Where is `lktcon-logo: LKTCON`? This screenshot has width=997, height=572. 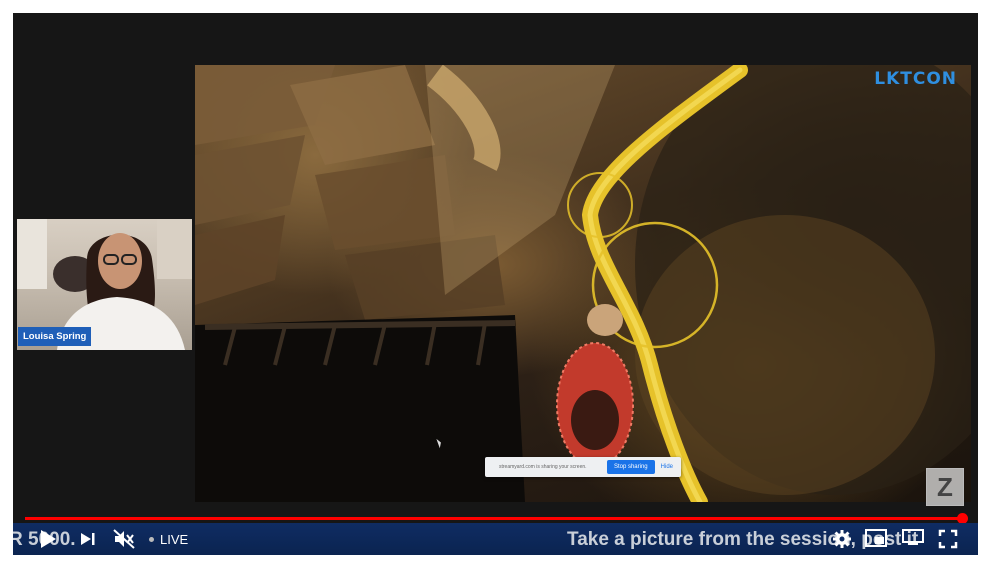 lktcon-logo: LKTCON is located at coordinates (915, 79).